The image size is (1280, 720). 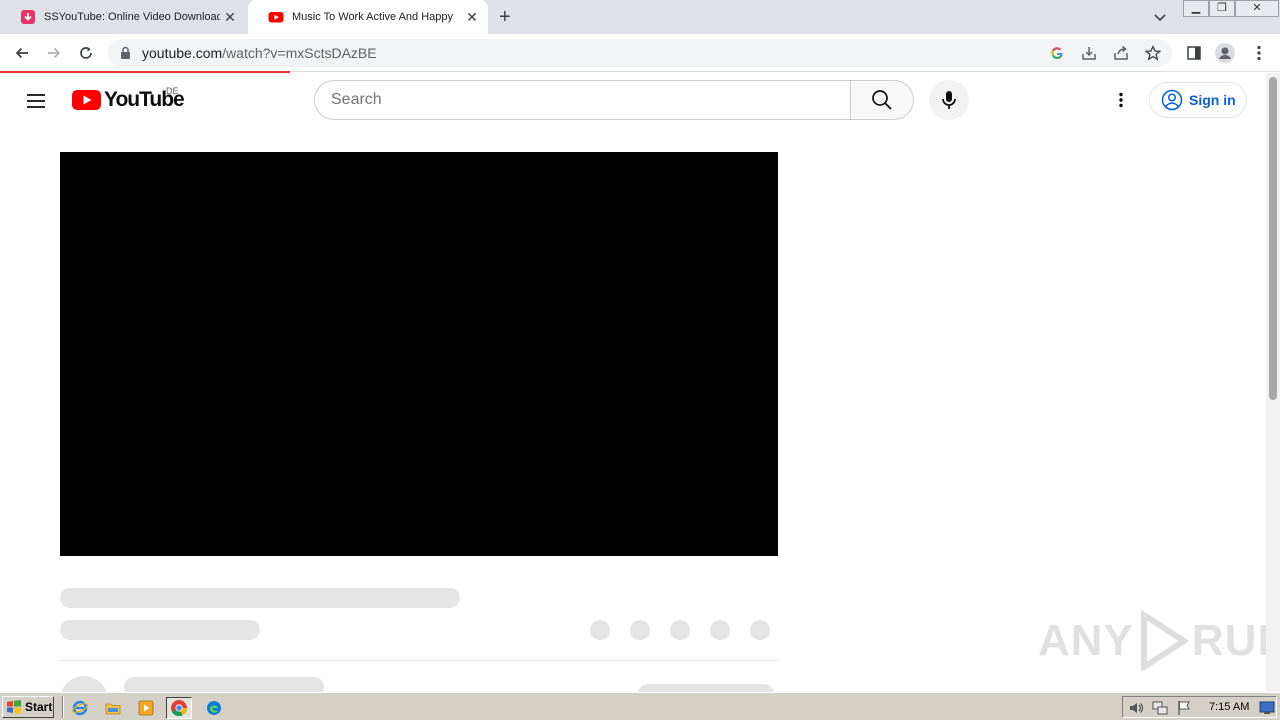 I want to click on lock-icon, so click(x=125, y=53).